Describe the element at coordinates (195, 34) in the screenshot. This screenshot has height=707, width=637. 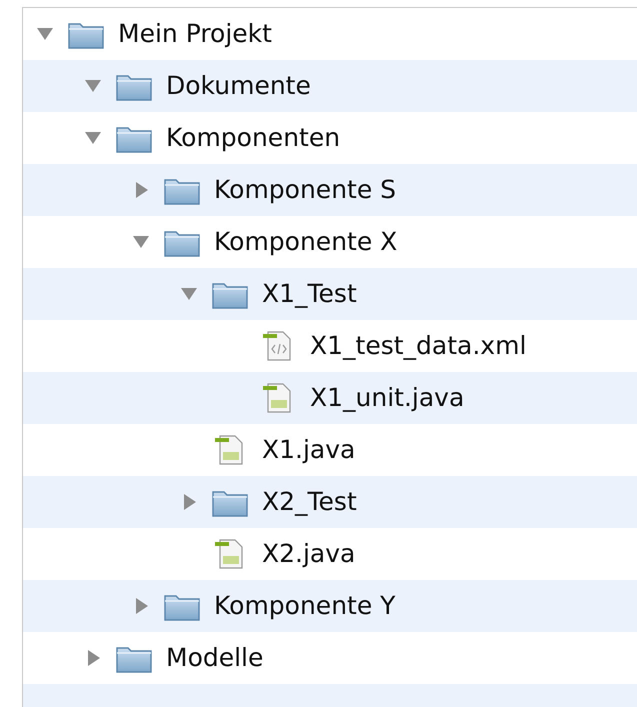
I see `item-label: Mein Projekt` at that location.